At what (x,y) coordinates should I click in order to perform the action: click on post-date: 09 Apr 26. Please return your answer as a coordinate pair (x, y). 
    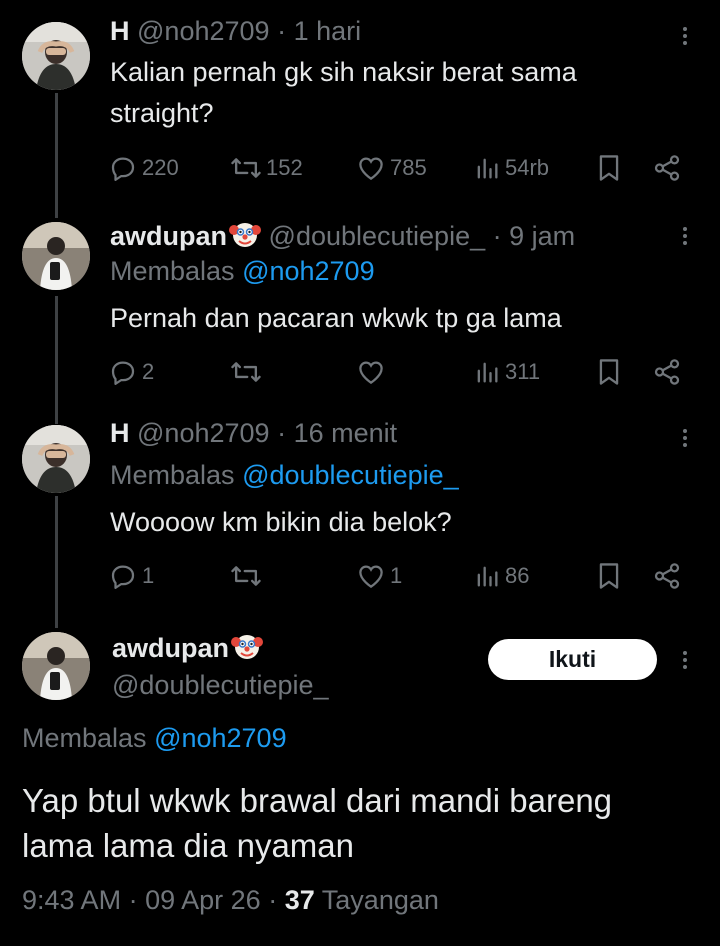
    Looking at the image, I should click on (203, 900).